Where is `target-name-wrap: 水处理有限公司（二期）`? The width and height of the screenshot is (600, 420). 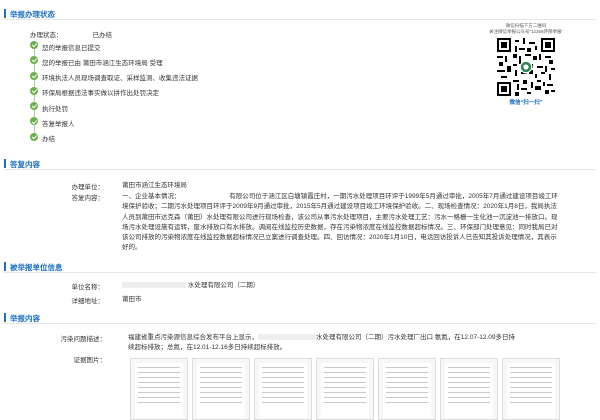
target-name-wrap: 水处理有限公司（二期） is located at coordinates (341, 286).